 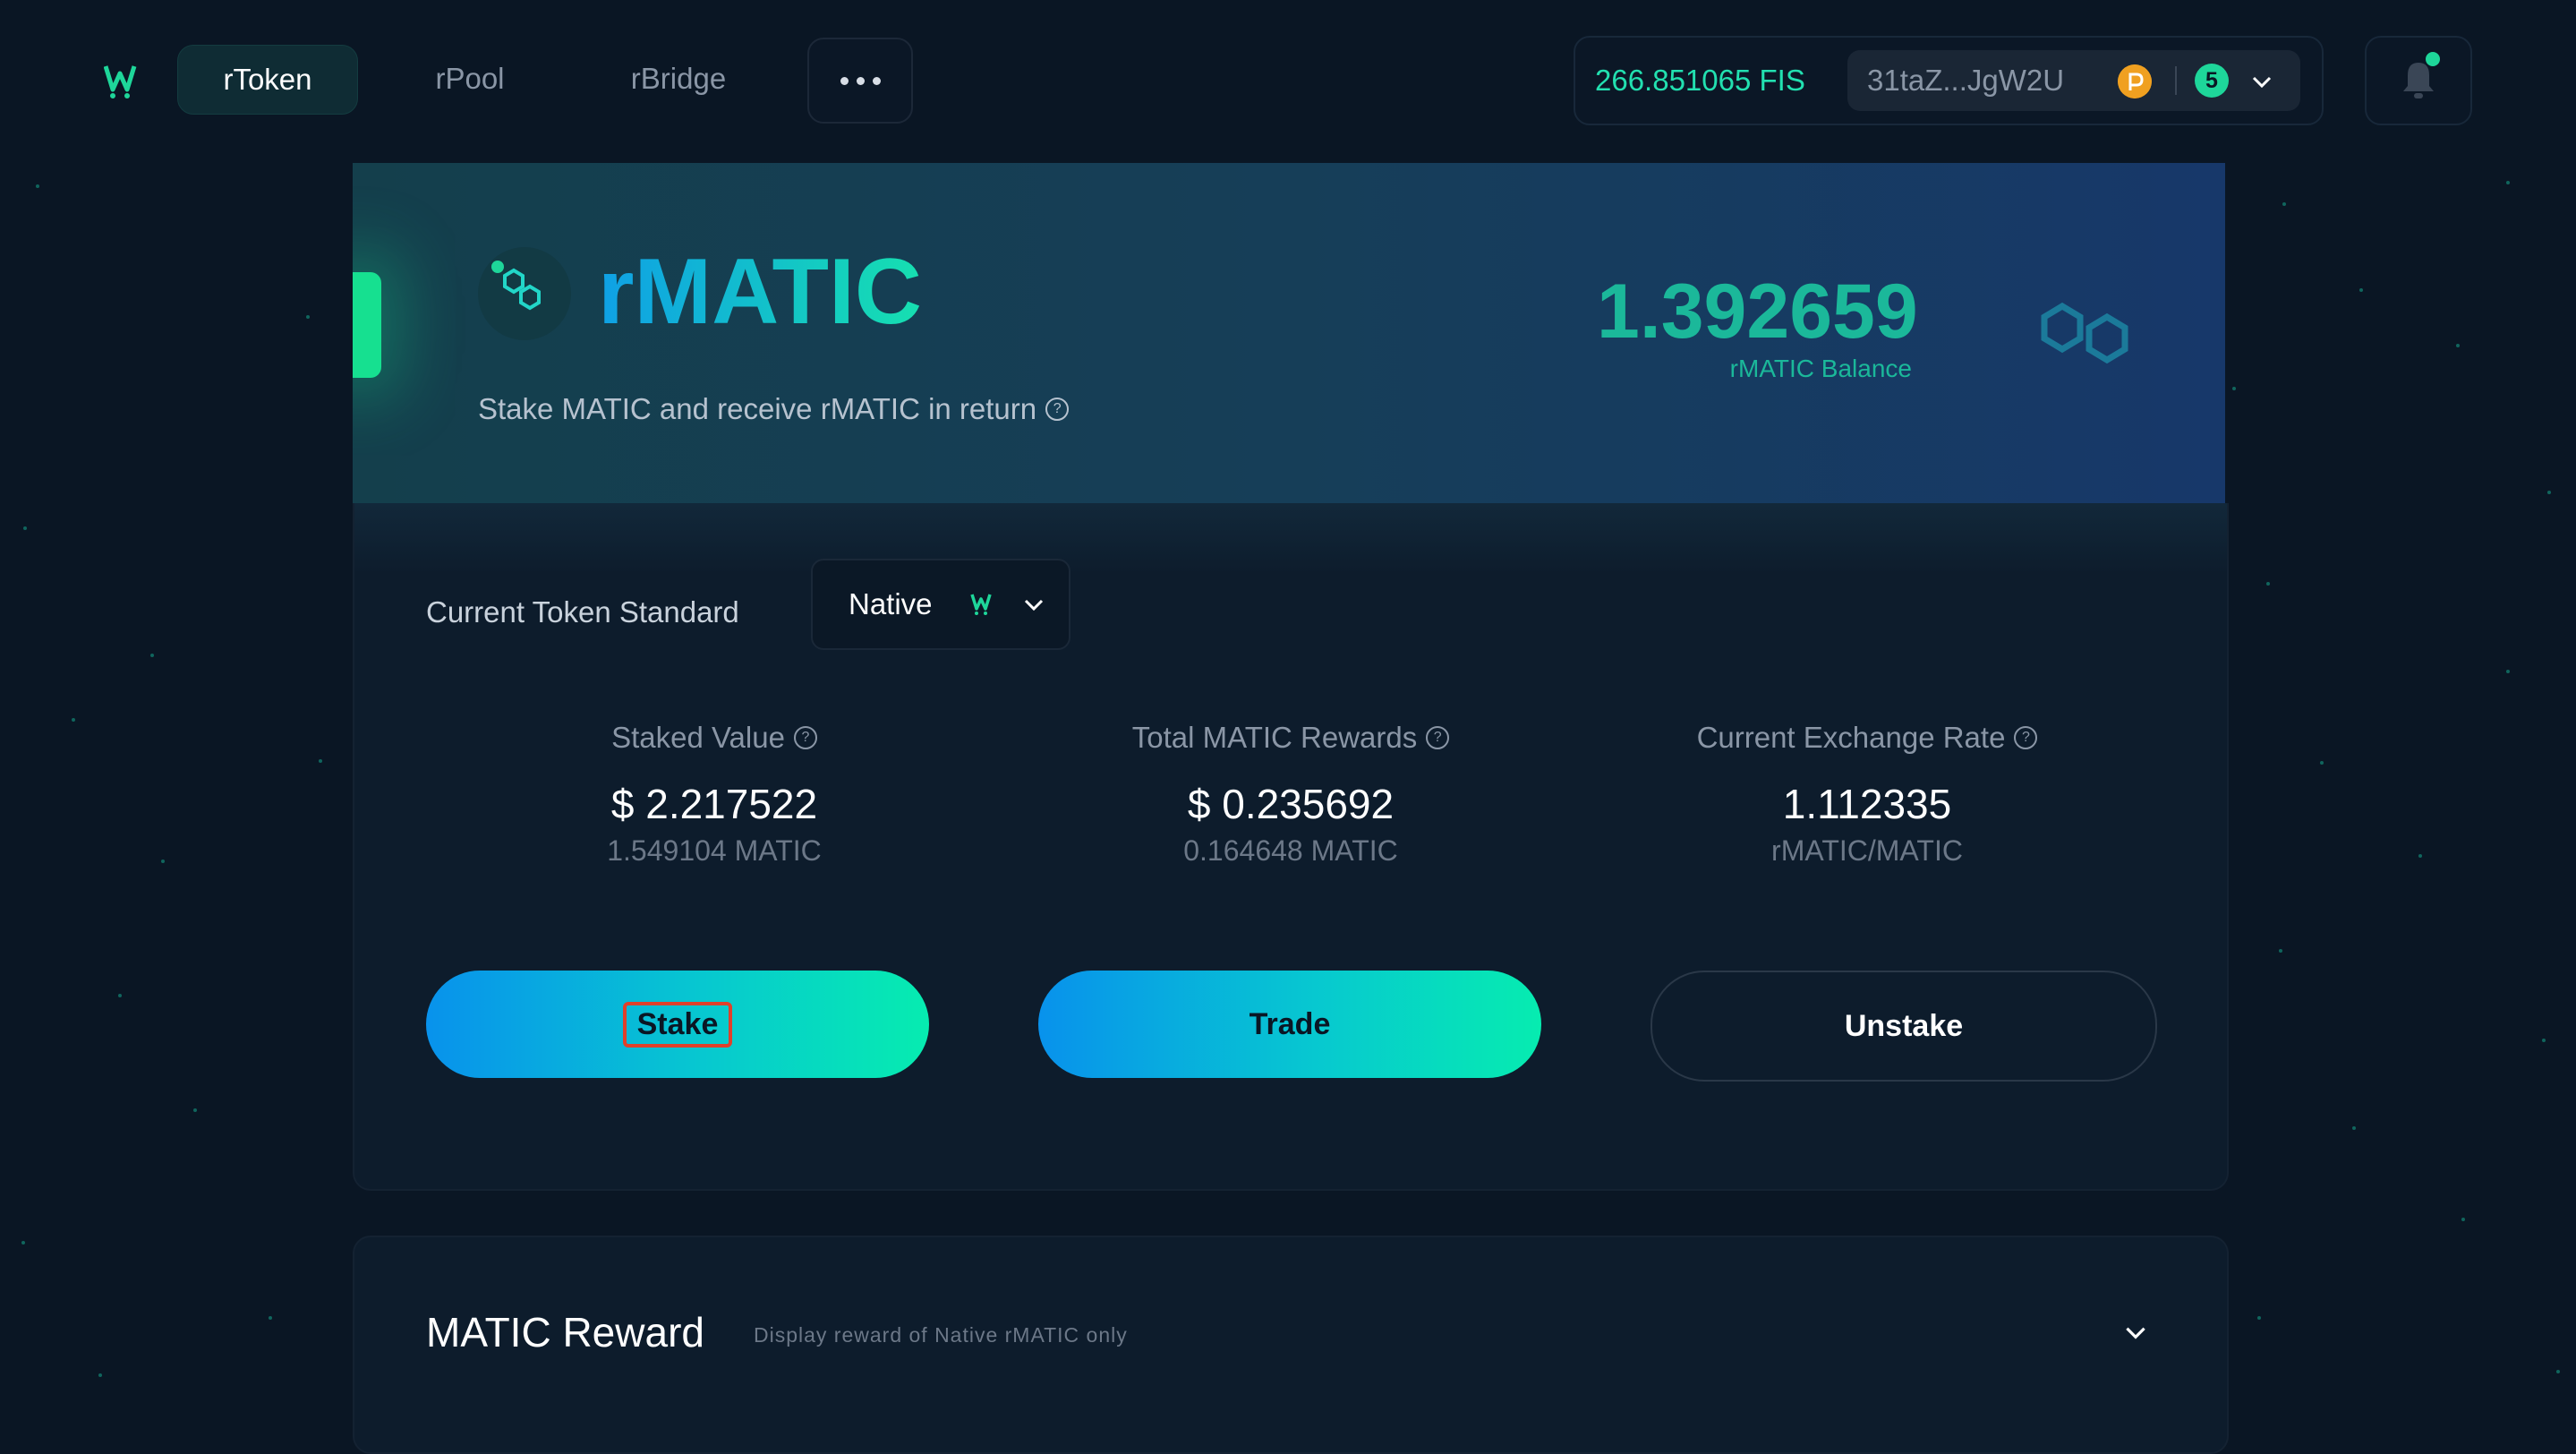 What do you see at coordinates (698, 737) in the screenshot?
I see `stat-label: Staked Value` at bounding box center [698, 737].